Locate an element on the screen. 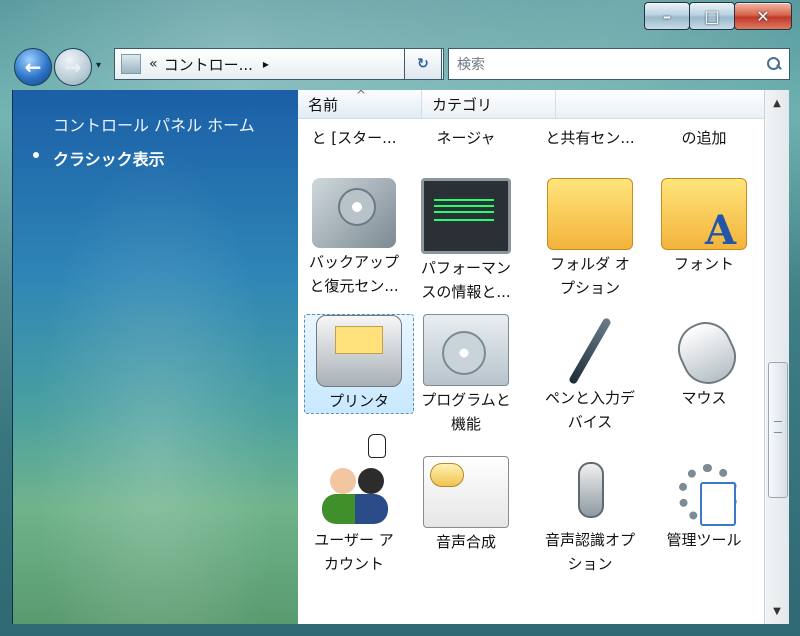 Image resolution: width=800 pixels, height=636 pixels. maximize-icon: □ is located at coordinates (712, 16).